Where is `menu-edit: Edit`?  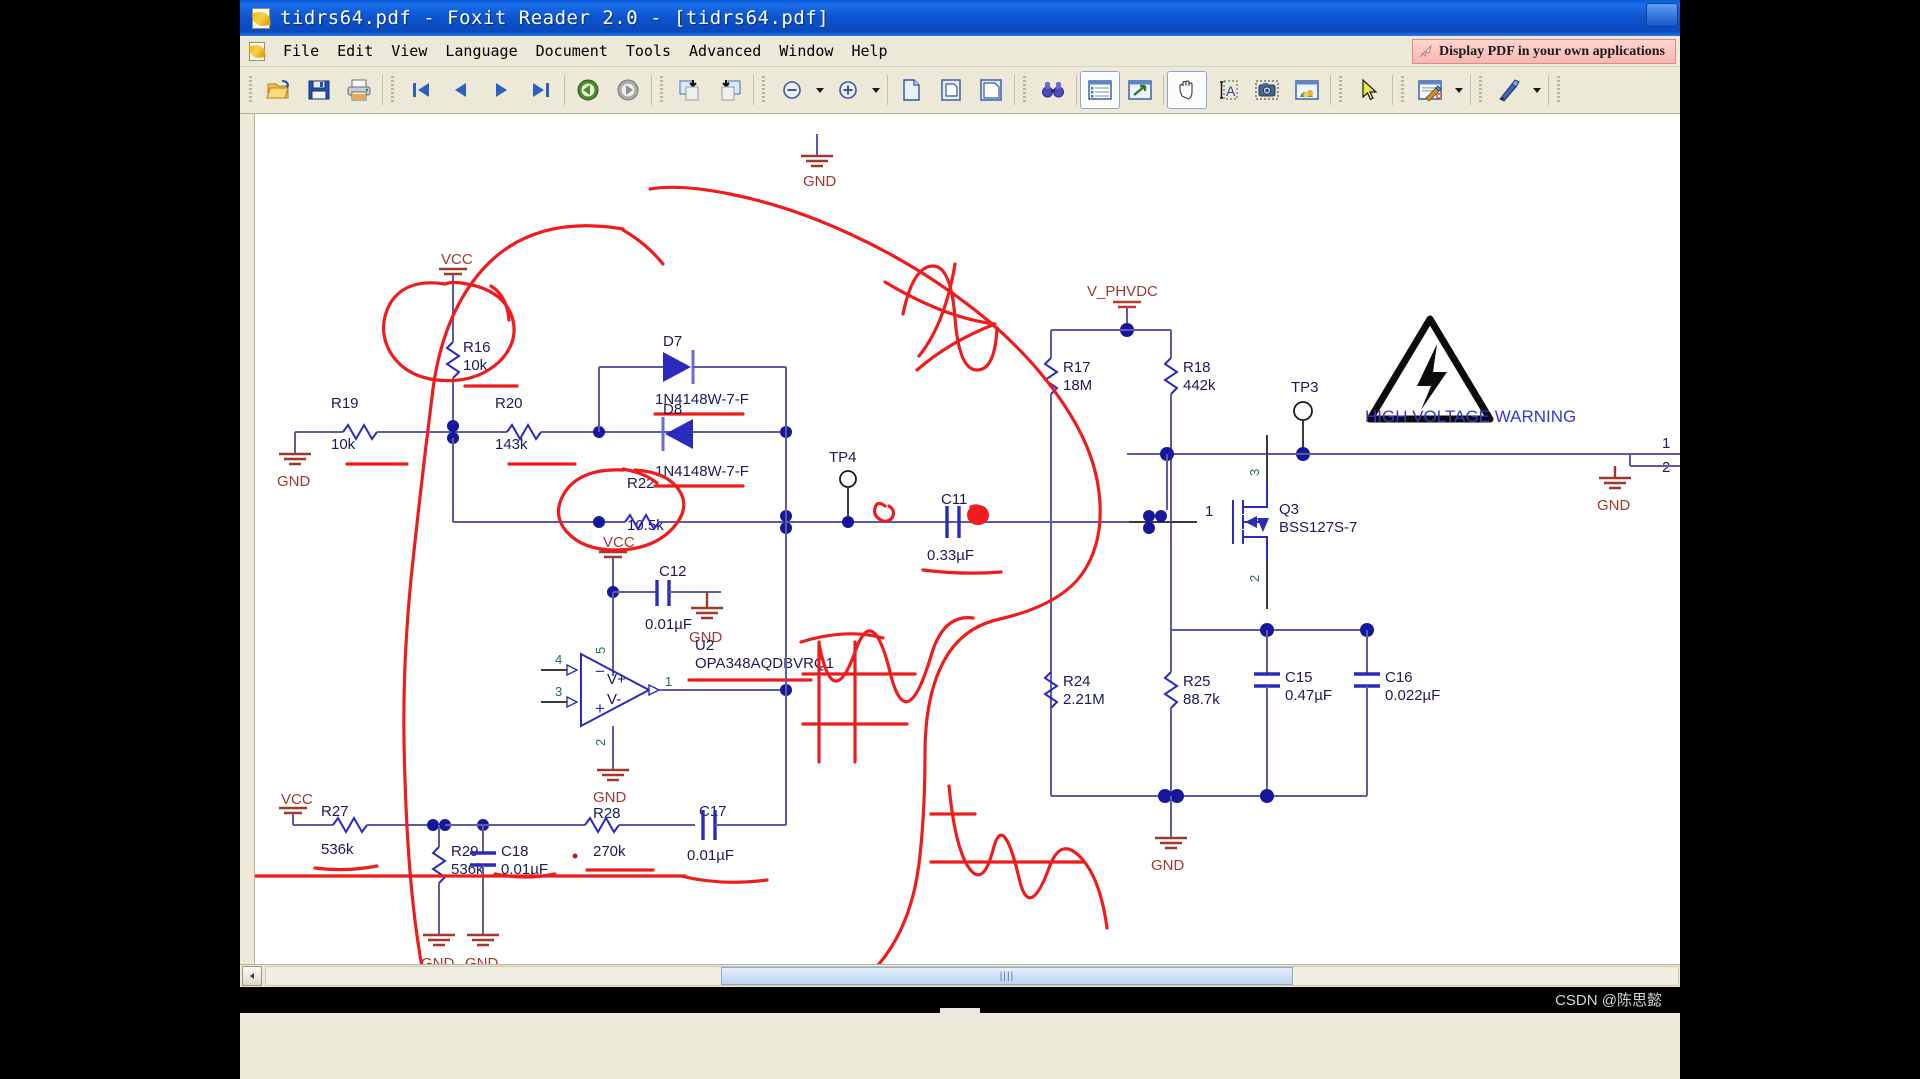 menu-edit: Edit is located at coordinates (355, 51).